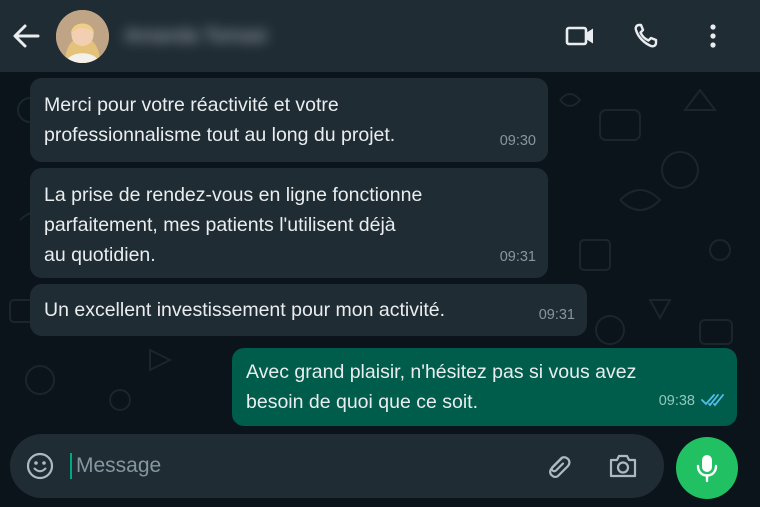  I want to click on read-receipt-icon, so click(713, 401).